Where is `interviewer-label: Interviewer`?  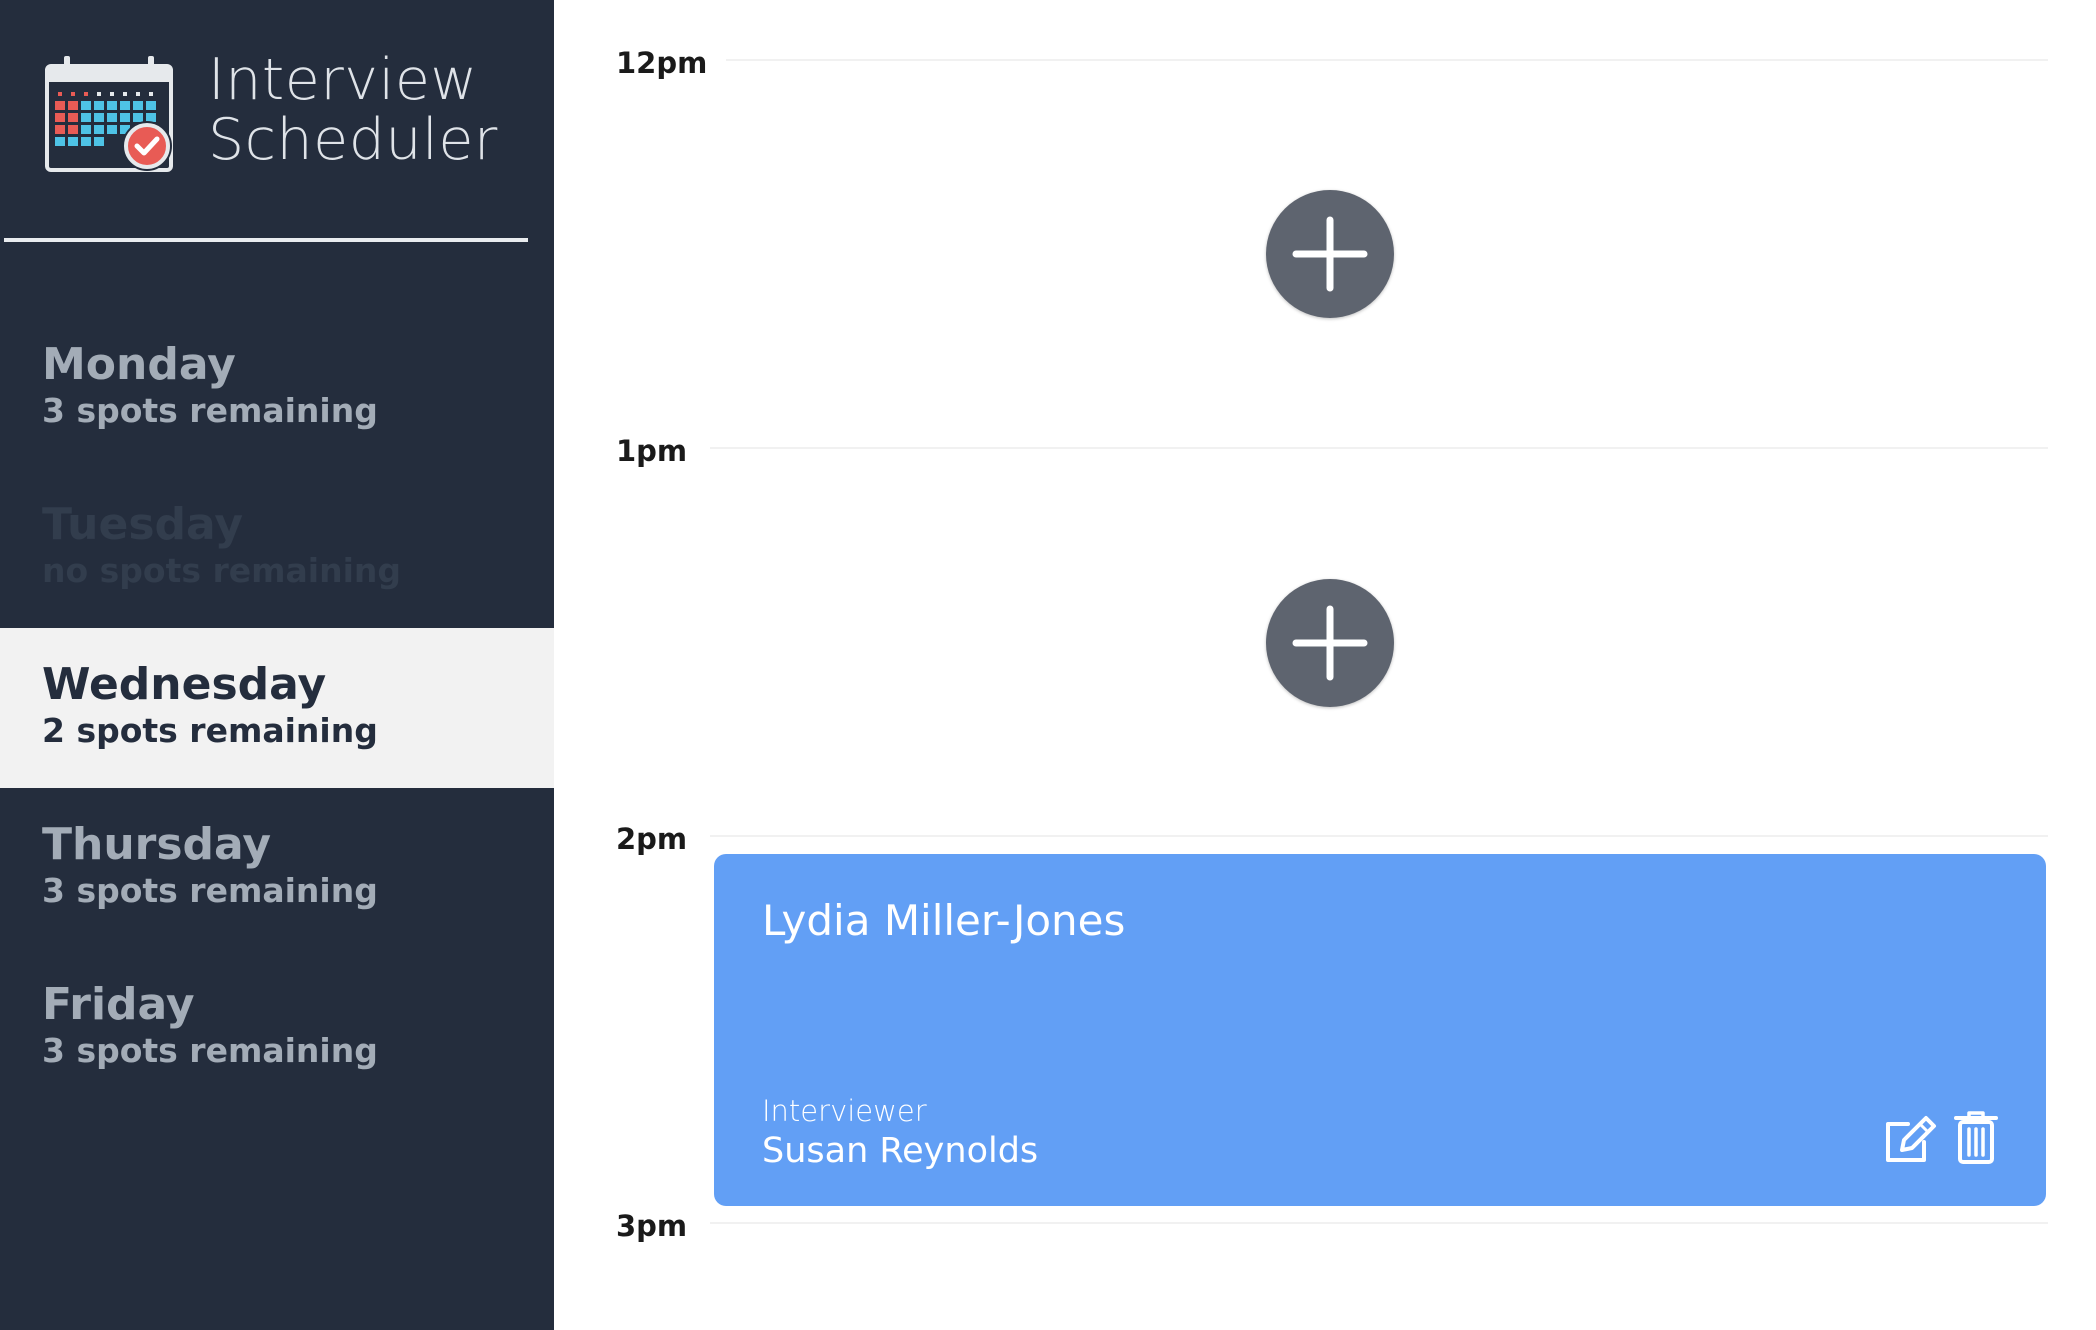 interviewer-label: Interviewer is located at coordinates (844, 1111).